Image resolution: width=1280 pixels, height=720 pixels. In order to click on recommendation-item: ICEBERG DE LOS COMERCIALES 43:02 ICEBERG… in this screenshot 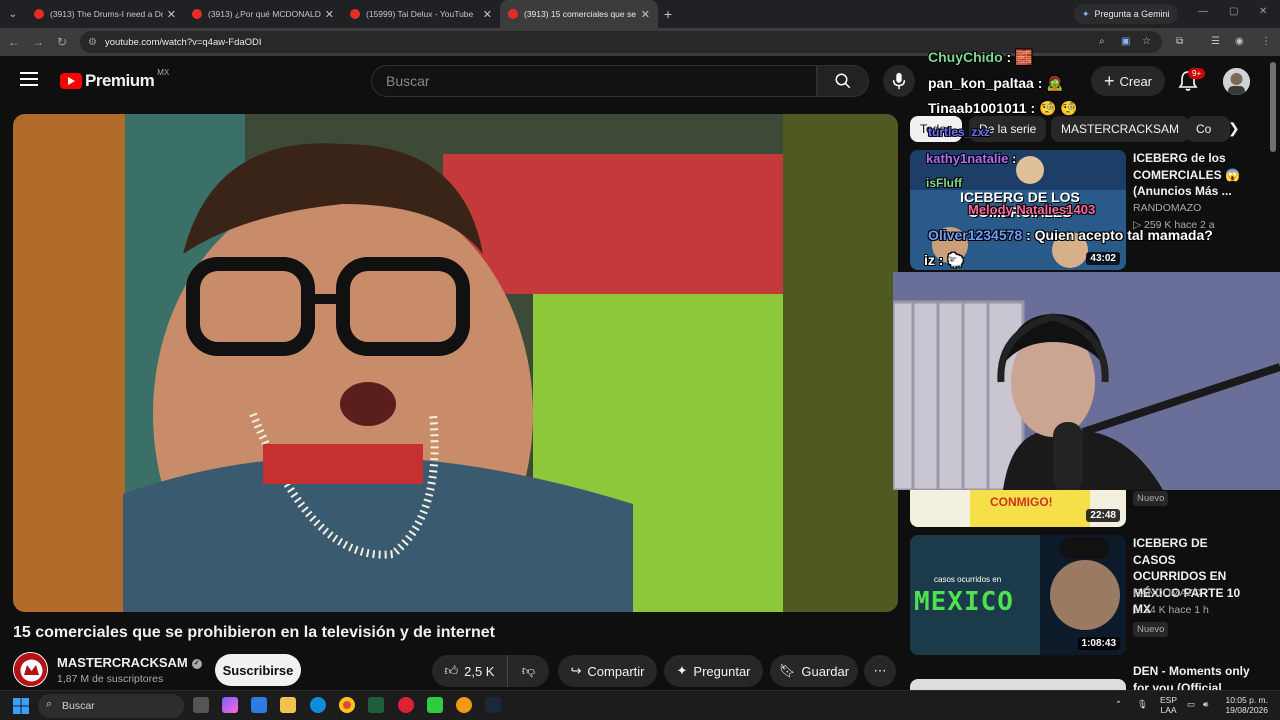, I will do `click(1080, 210)`.